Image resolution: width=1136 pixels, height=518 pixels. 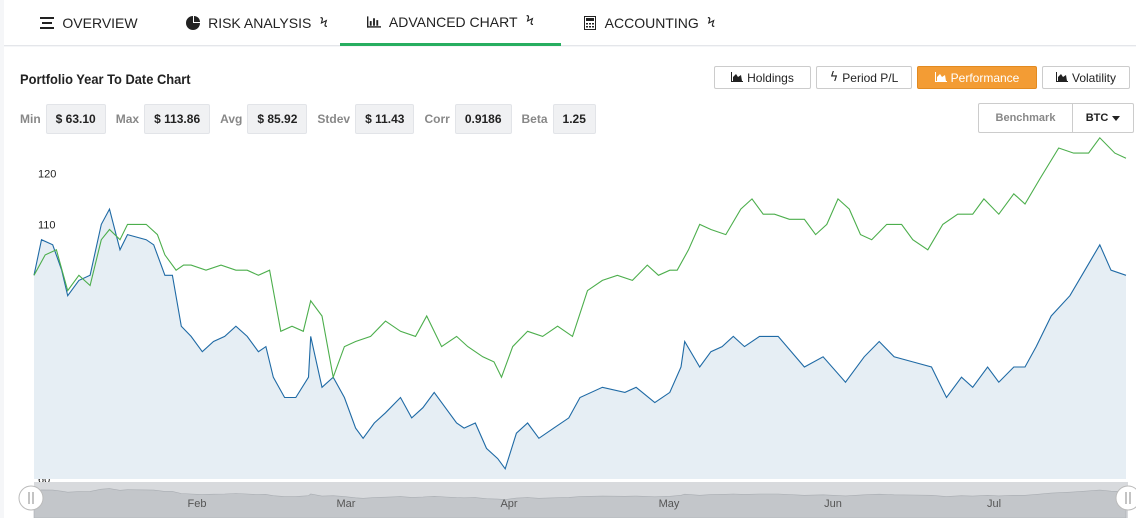 I want to click on holdings-button: Holdings, so click(x=762, y=77).